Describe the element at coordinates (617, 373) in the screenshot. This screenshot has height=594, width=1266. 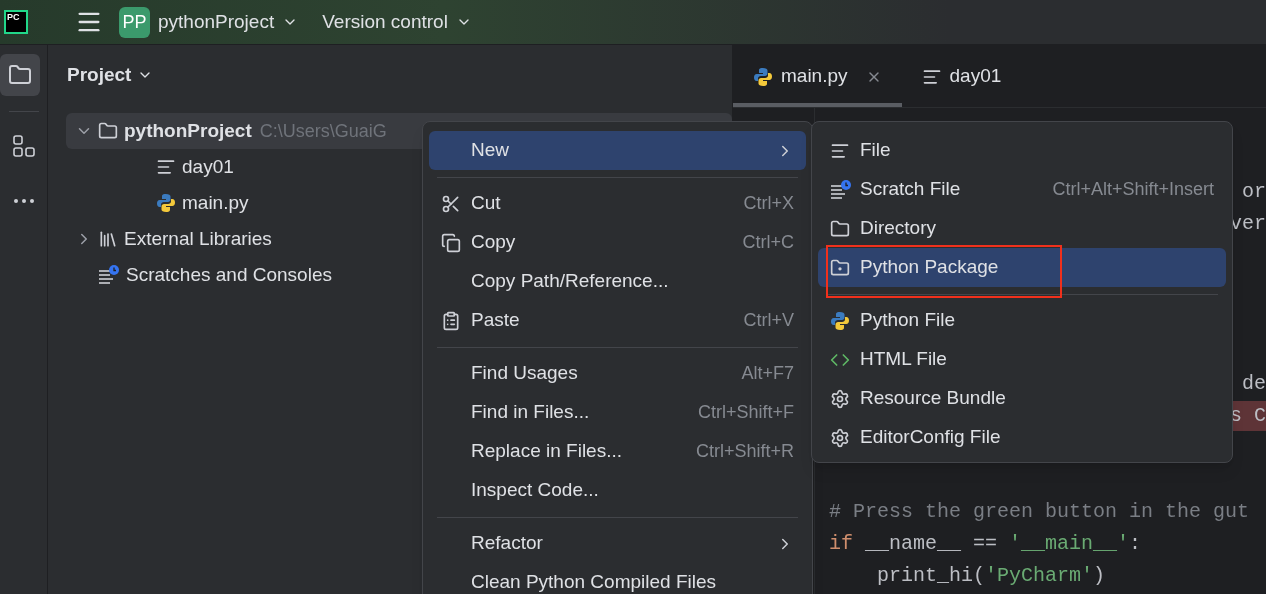
I see `menu-item: Find Usages Alt+F7` at that location.